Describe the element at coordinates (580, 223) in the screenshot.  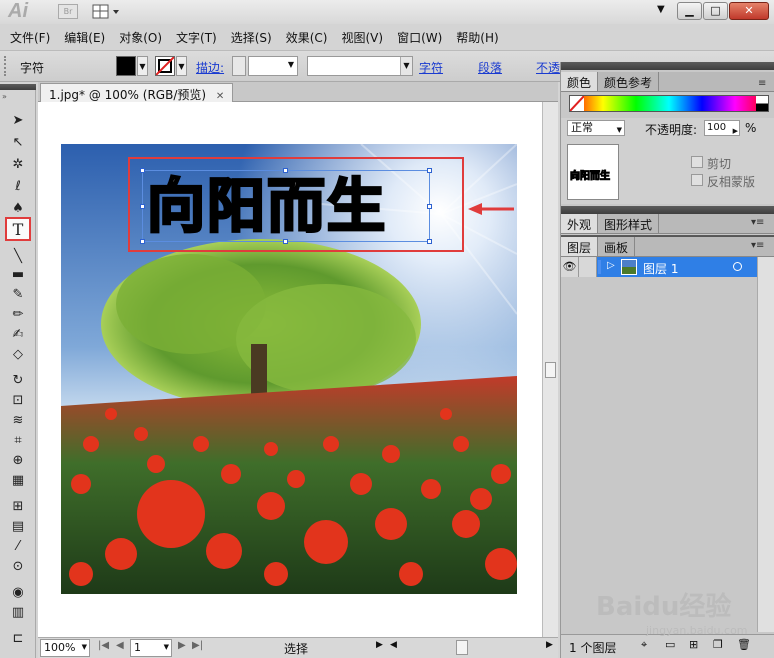
I see `tab-appearance: 外观` at that location.